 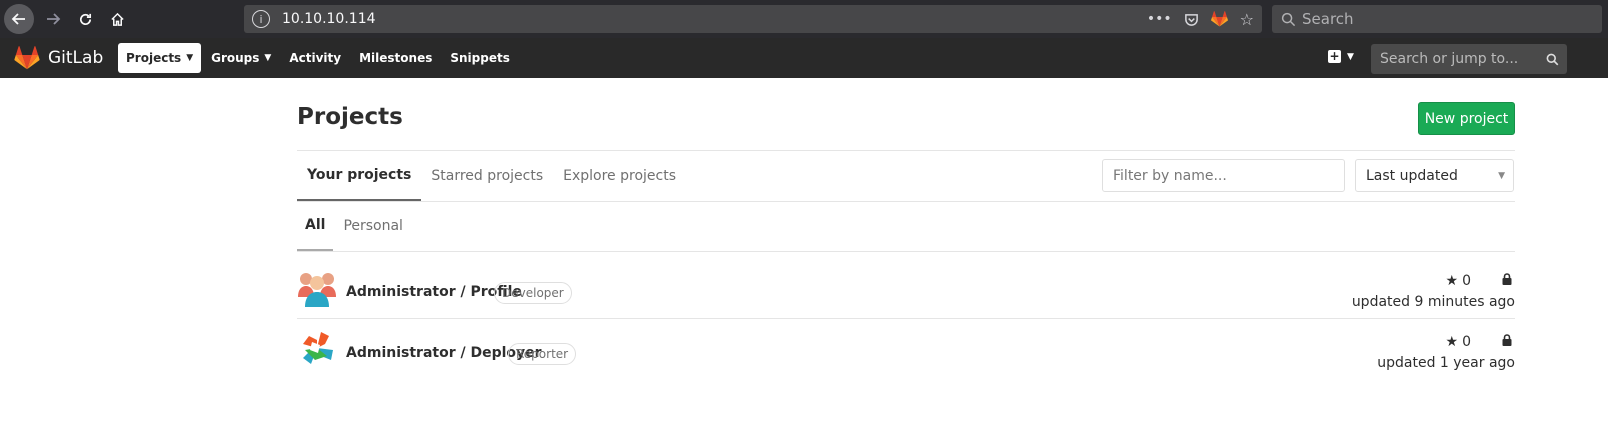 I want to click on tab-explore-projects: Explore projects, so click(x=619, y=175).